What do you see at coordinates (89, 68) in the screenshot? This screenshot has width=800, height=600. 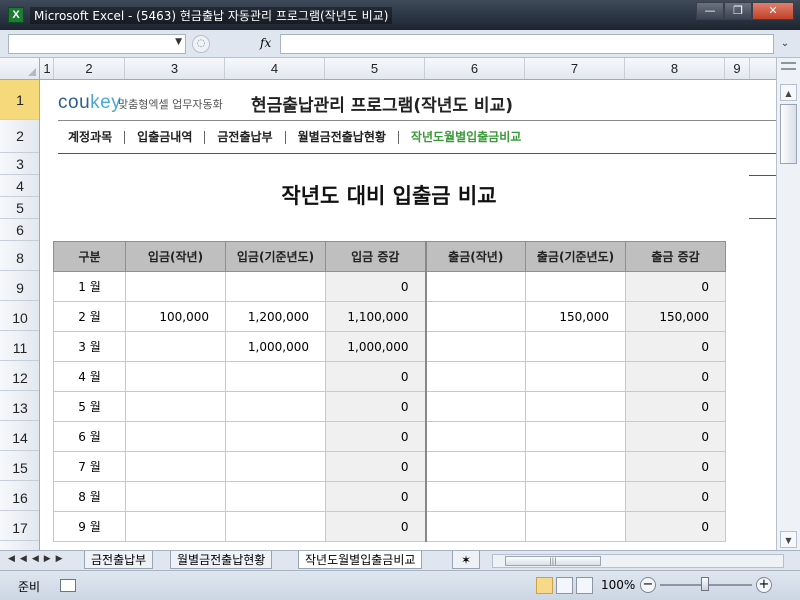 I see `column-header: 2` at bounding box center [89, 68].